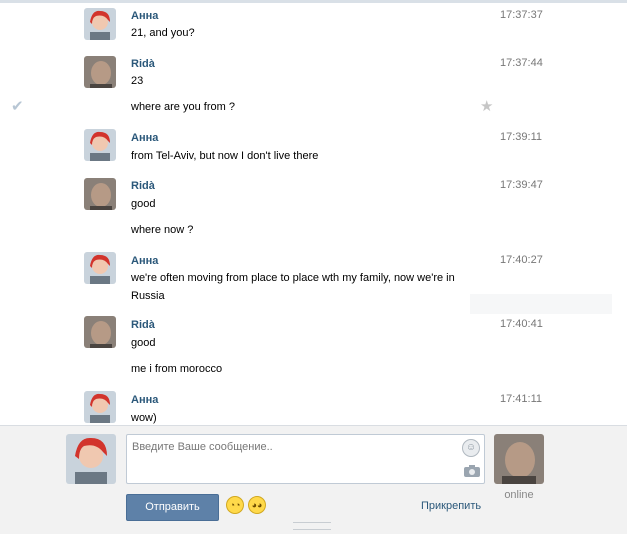 The height and width of the screenshot is (534, 627). What do you see at coordinates (521, 399) in the screenshot?
I see `message-time: 17:41:11` at bounding box center [521, 399].